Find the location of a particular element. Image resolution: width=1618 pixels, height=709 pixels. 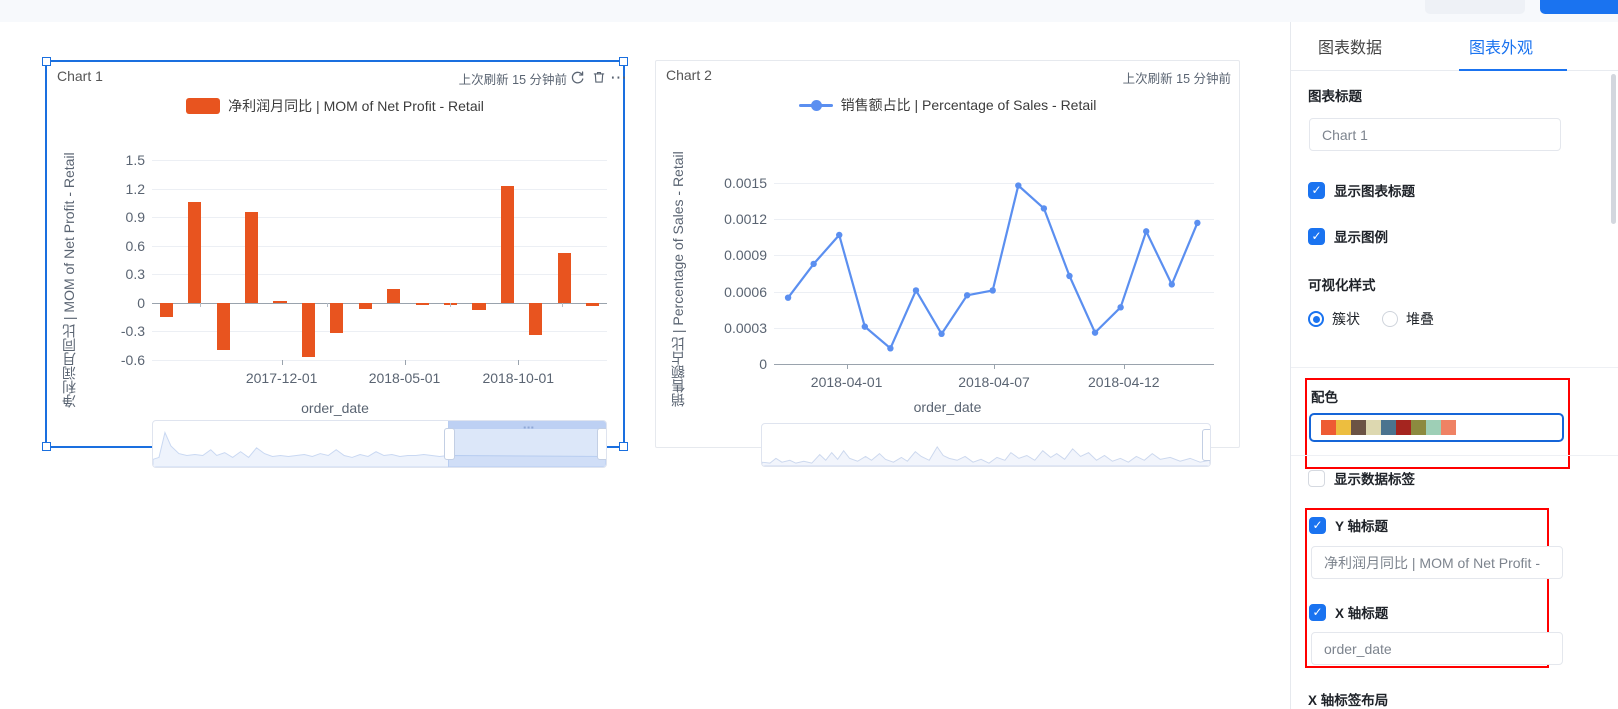

tab-chart-appearance: 图表外观 is located at coordinates (1501, 46).